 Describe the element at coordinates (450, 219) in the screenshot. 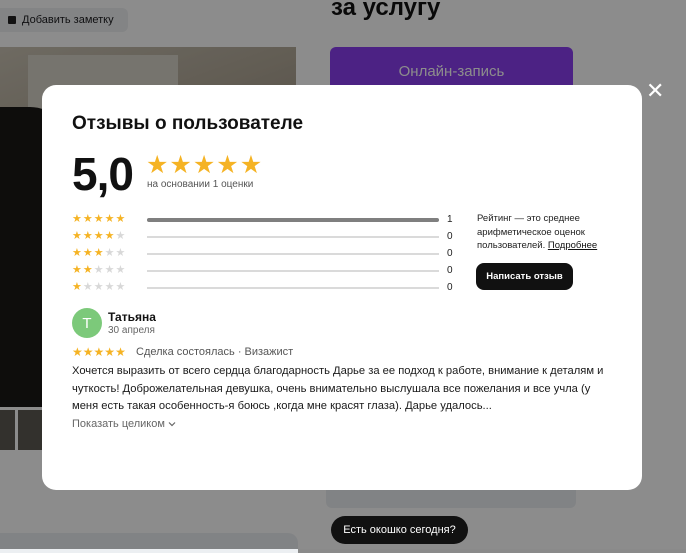

I see `distribution-count: 1` at that location.